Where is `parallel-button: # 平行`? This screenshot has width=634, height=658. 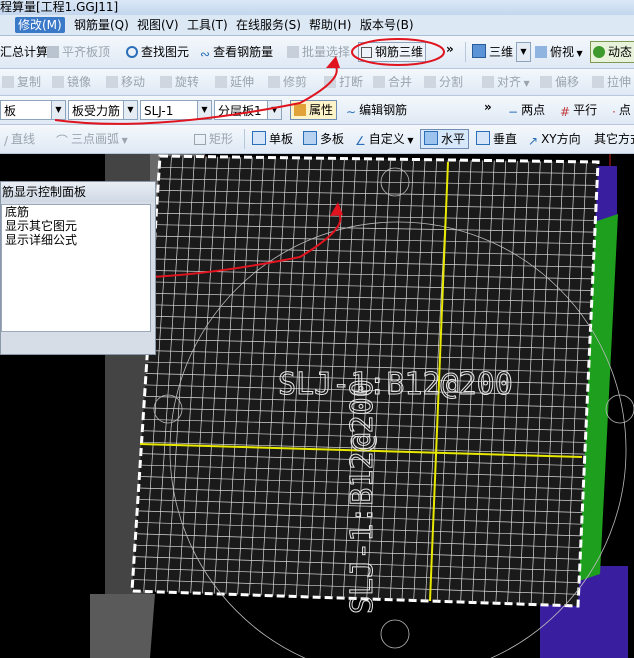
parallel-button: # 平行 is located at coordinates (578, 110).